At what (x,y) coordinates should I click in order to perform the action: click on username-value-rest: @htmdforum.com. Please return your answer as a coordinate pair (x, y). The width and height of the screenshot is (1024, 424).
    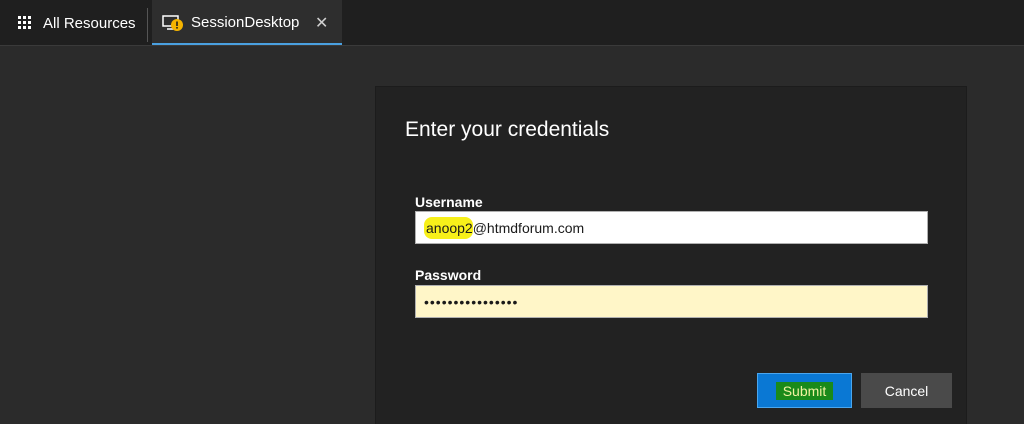
    Looking at the image, I should click on (528, 227).